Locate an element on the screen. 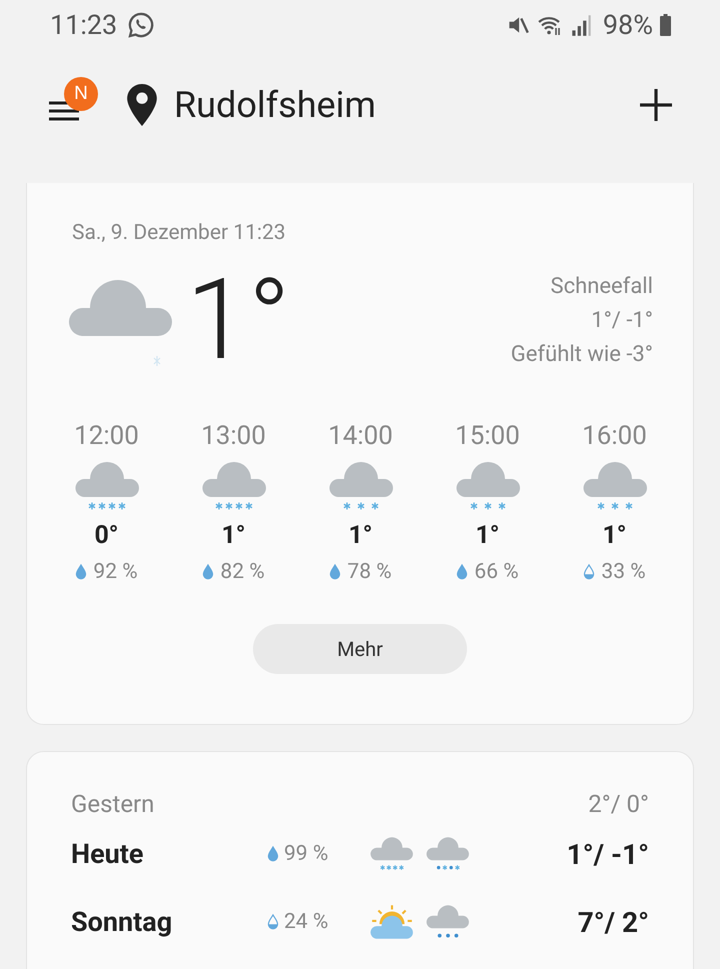 The width and height of the screenshot is (720, 969). condition-text: Schneefall is located at coordinates (601, 286).